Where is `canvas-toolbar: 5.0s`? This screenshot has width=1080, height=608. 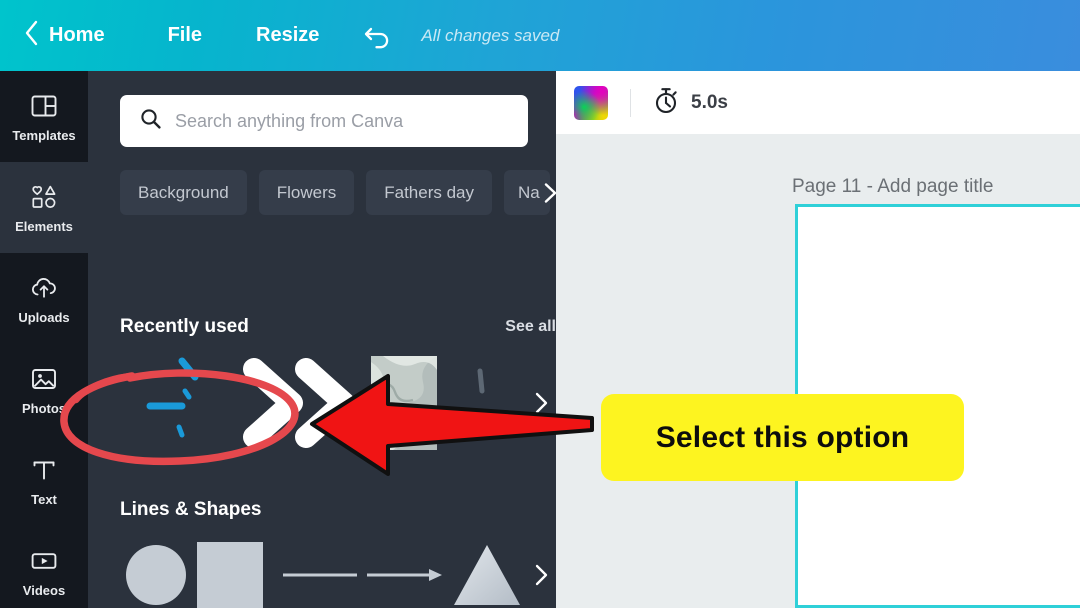
canvas-toolbar: 5.0s is located at coordinates (818, 102).